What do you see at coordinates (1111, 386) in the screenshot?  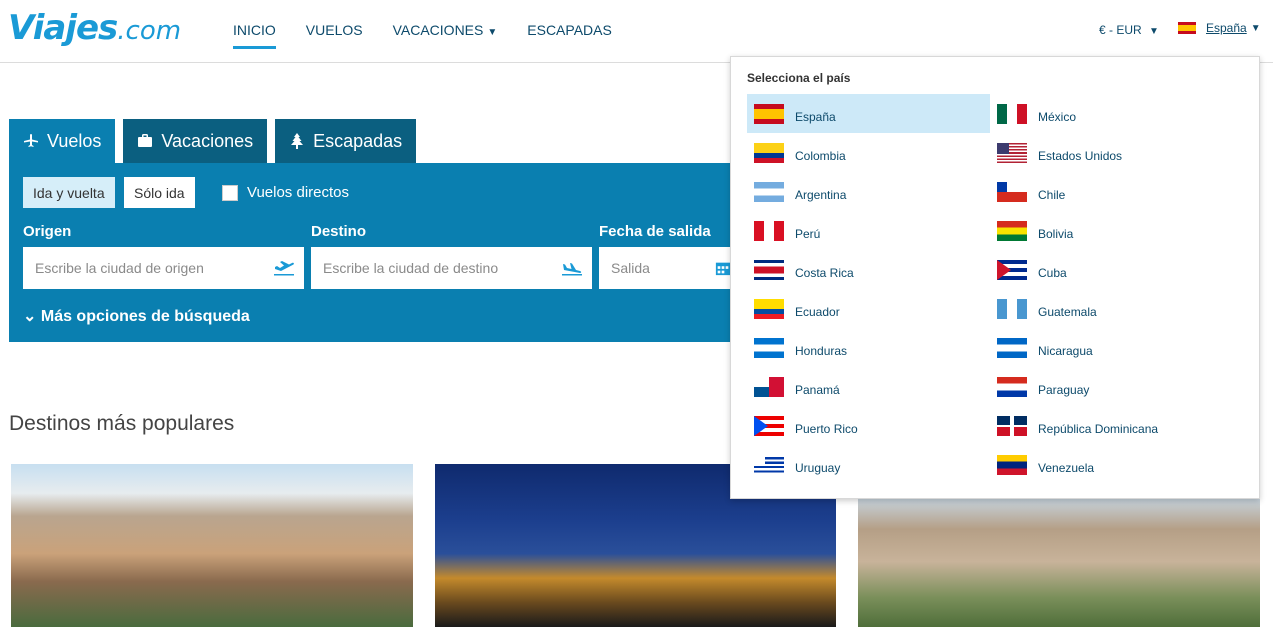 I see `country-option-paraguay: Paraguay` at bounding box center [1111, 386].